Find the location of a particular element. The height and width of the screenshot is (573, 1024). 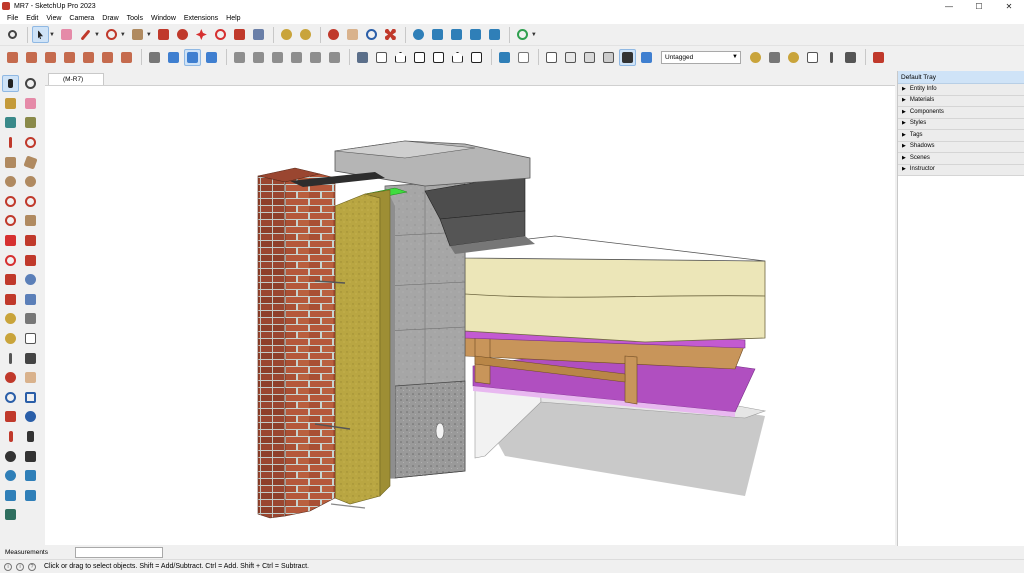

tray-title: Default Tray is located at coordinates (961, 77).